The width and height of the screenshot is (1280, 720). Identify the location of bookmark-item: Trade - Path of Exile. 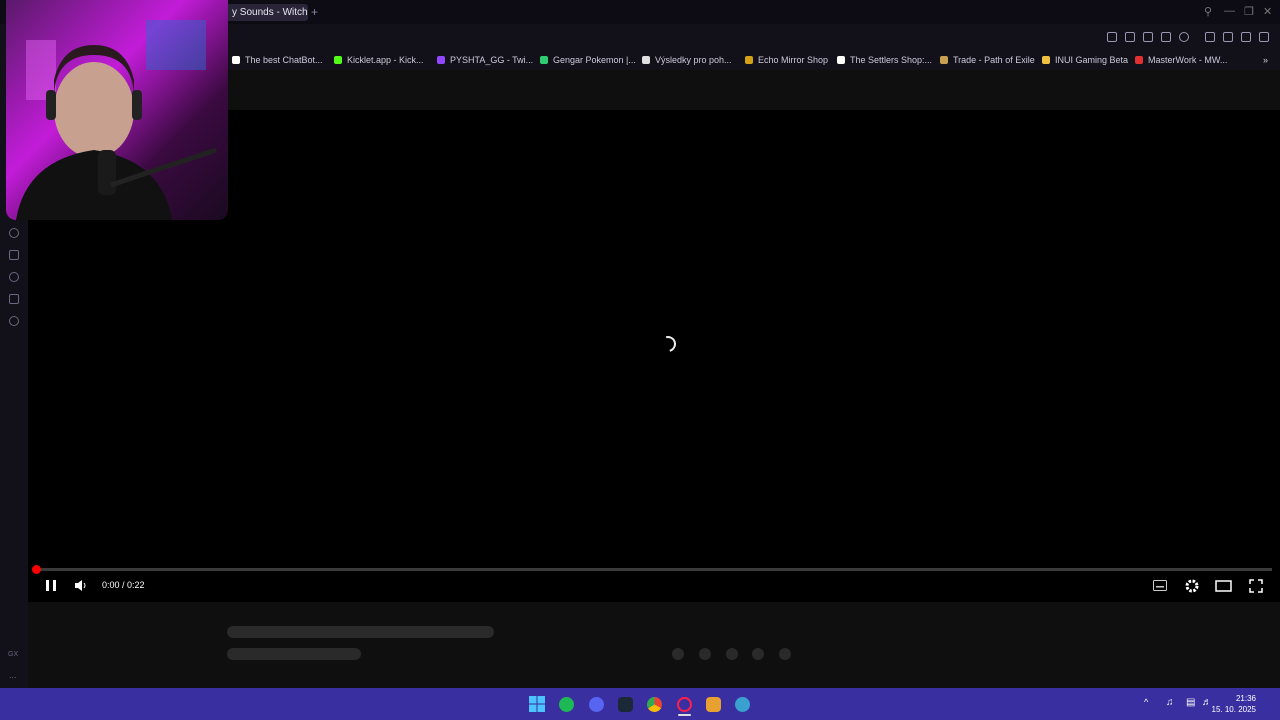
(987, 60).